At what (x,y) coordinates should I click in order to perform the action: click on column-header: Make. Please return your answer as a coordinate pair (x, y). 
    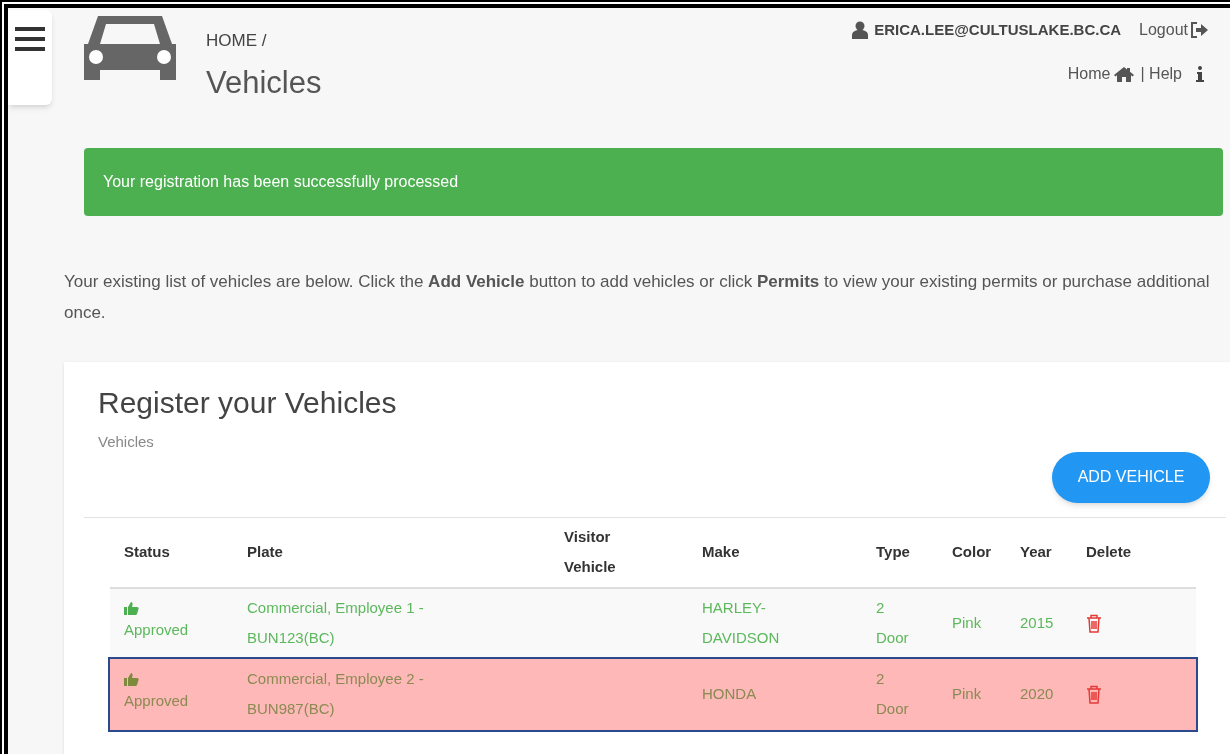
    Looking at the image, I should click on (721, 551).